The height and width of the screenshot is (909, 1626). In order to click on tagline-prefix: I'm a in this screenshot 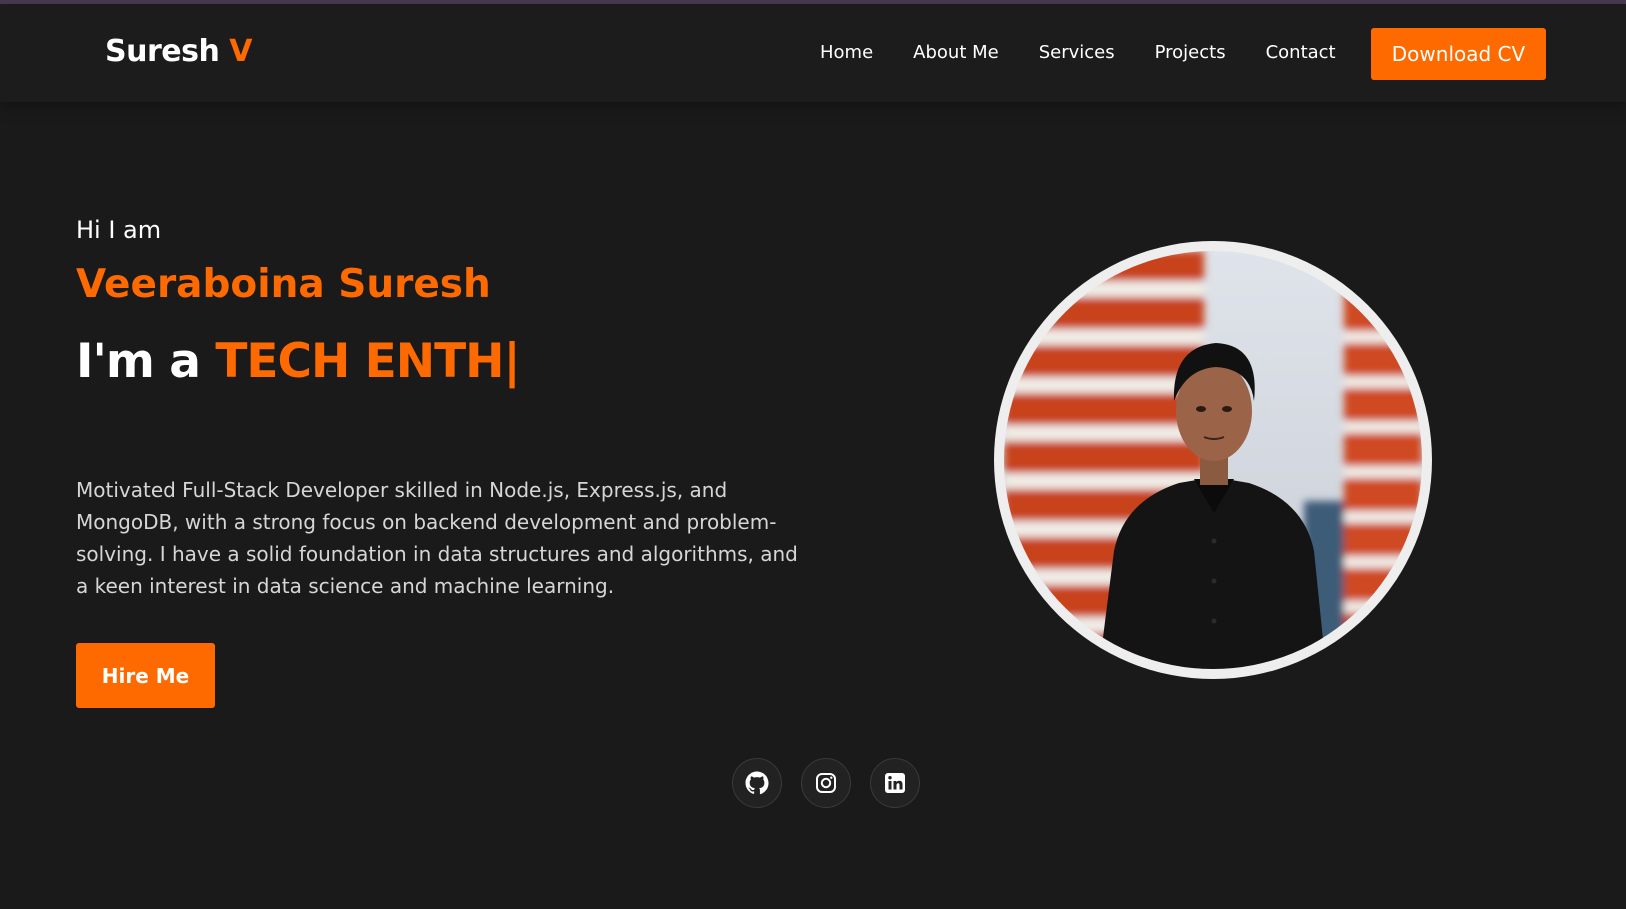, I will do `click(138, 361)`.